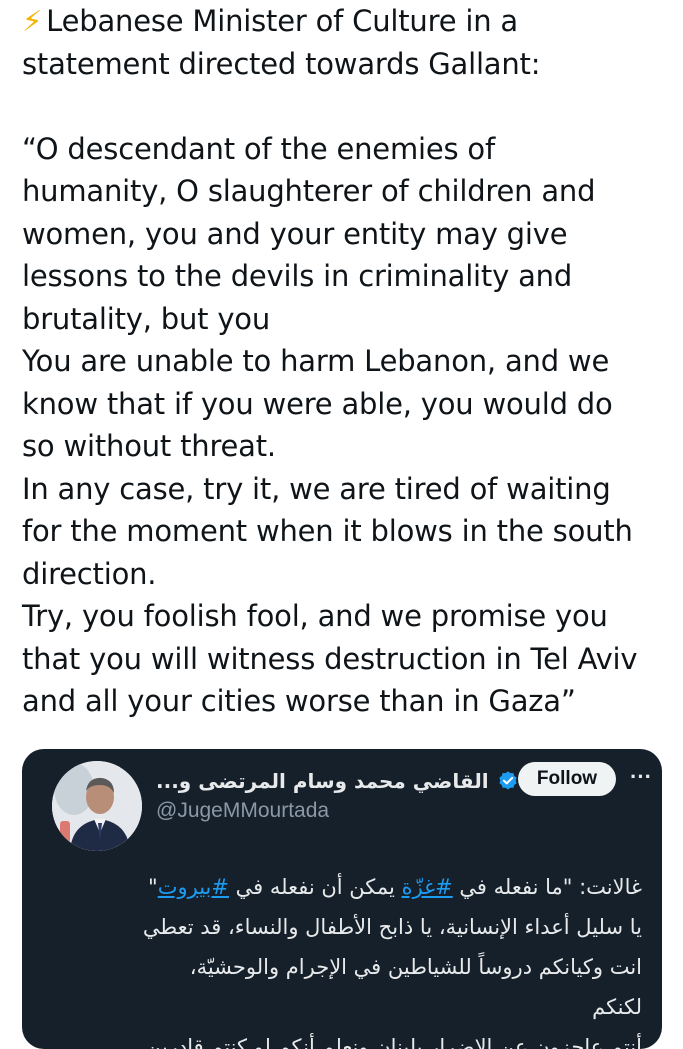 The height and width of the screenshot is (1049, 683). Describe the element at coordinates (297, 276) in the screenshot. I see `post-line: lessons to the devils in criminality and` at that location.